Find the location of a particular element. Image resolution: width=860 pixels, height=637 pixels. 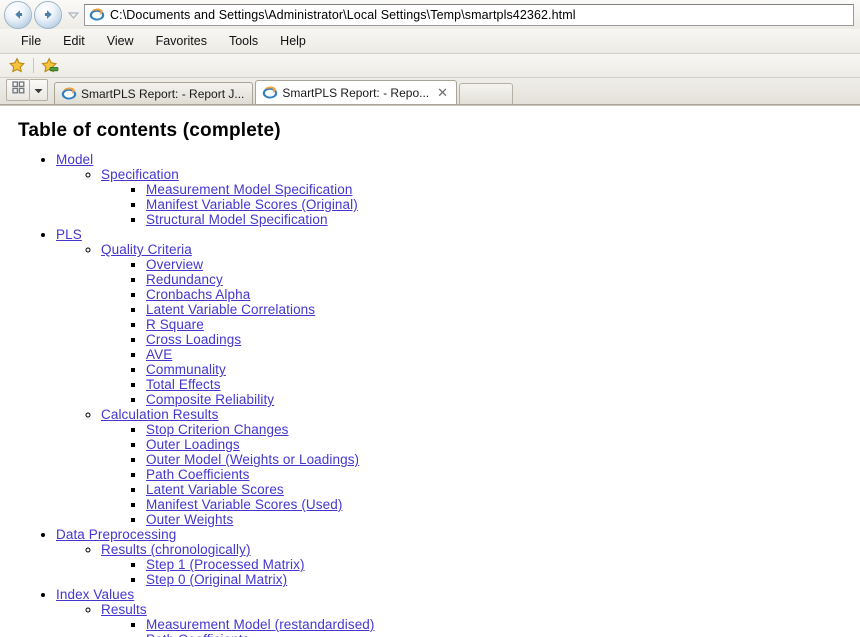

toc-item-latent-variable-scores: Latent Variable Scores is located at coordinates (503, 489).